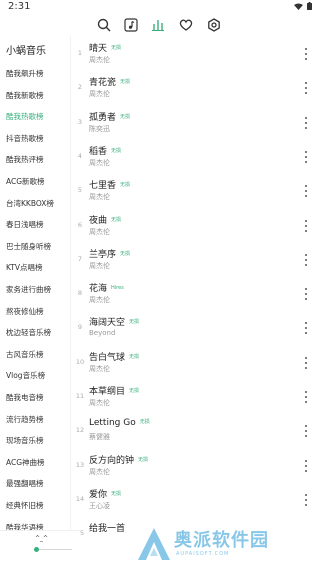  I want to click on song-row: 12 Letting Go 无损 蔡健雅, so click(195, 430).